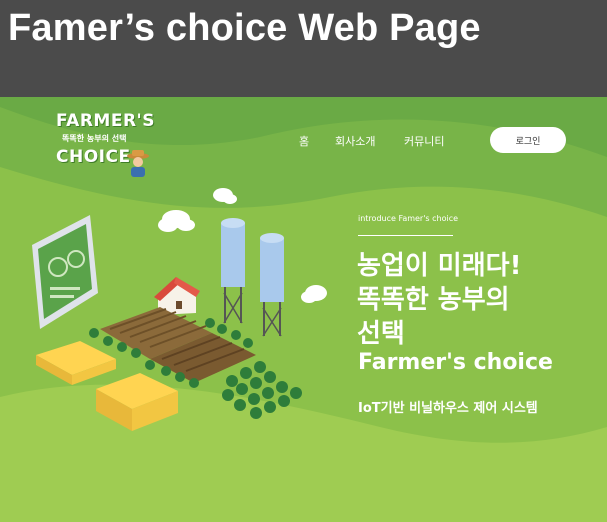 This screenshot has width=607, height=522. Describe the element at coordinates (405, 235) in the screenshot. I see `intro-divider` at that location.